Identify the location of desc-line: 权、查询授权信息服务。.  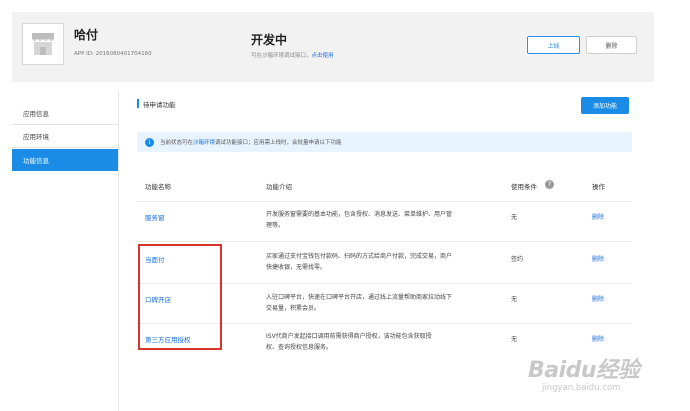
(299, 347).